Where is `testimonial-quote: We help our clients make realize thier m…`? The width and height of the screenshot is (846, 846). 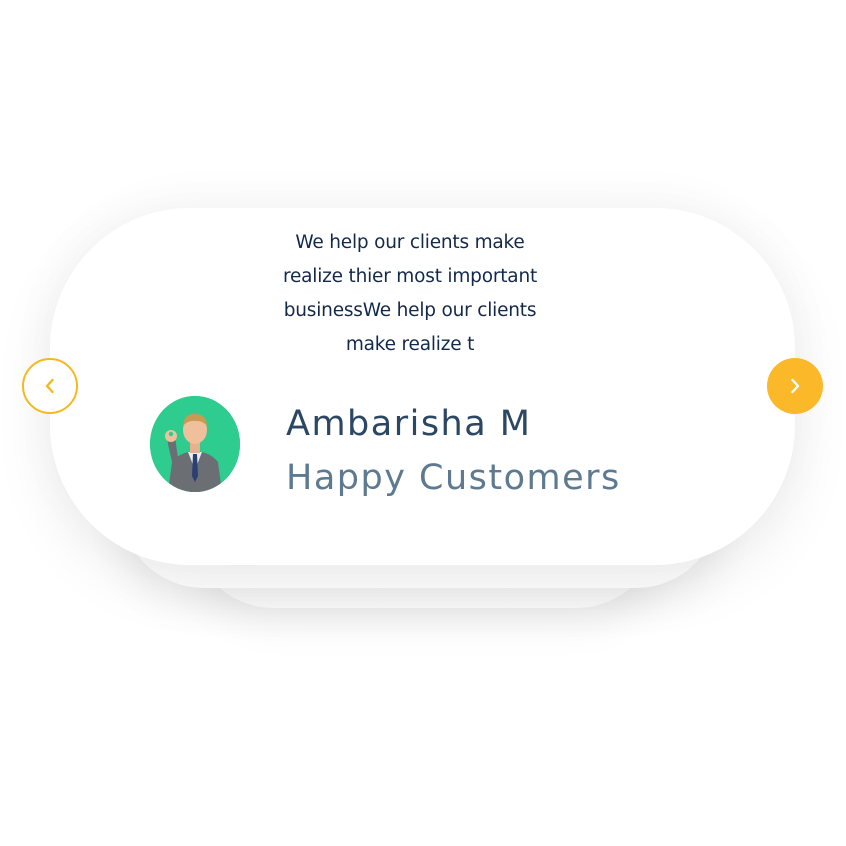
testimonial-quote: We help our clients make realize thier m… is located at coordinates (410, 293).